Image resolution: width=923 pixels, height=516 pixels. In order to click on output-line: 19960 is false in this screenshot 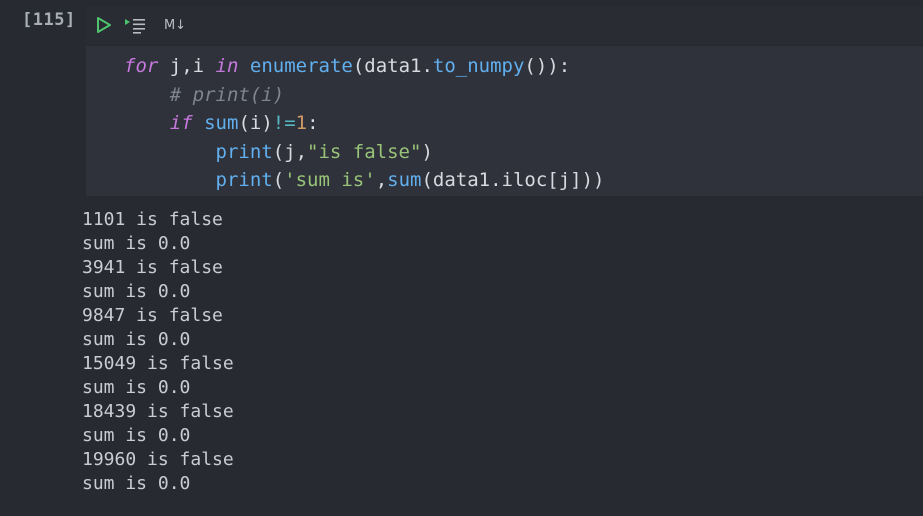, I will do `click(158, 459)`.